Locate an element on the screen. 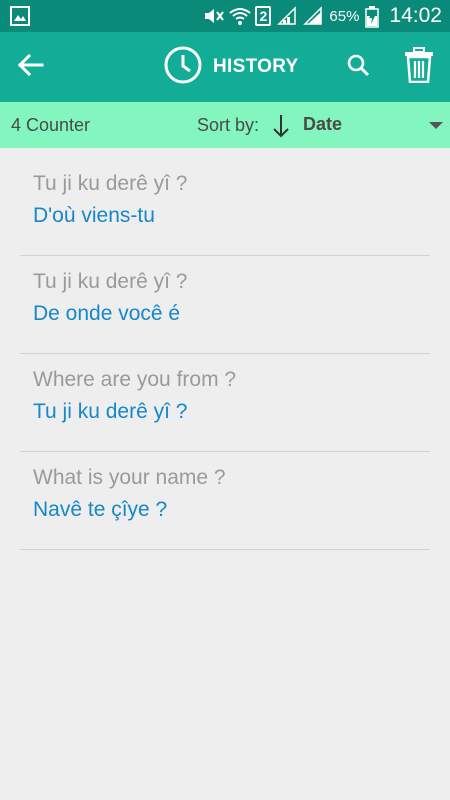  list-item: Tu ji ku derê yî ? D'où viens-tu is located at coordinates (225, 207).